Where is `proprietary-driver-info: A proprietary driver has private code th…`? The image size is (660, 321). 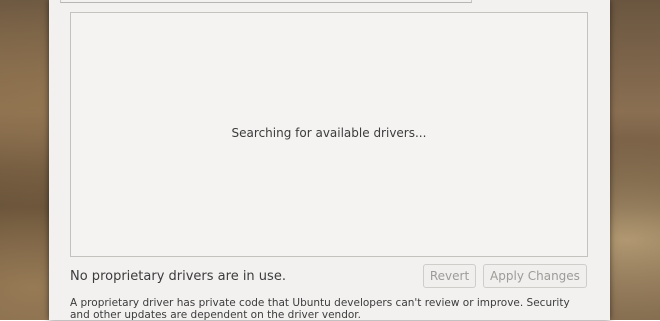 proprietary-driver-info: A proprietary driver has private code th… is located at coordinates (320, 309).